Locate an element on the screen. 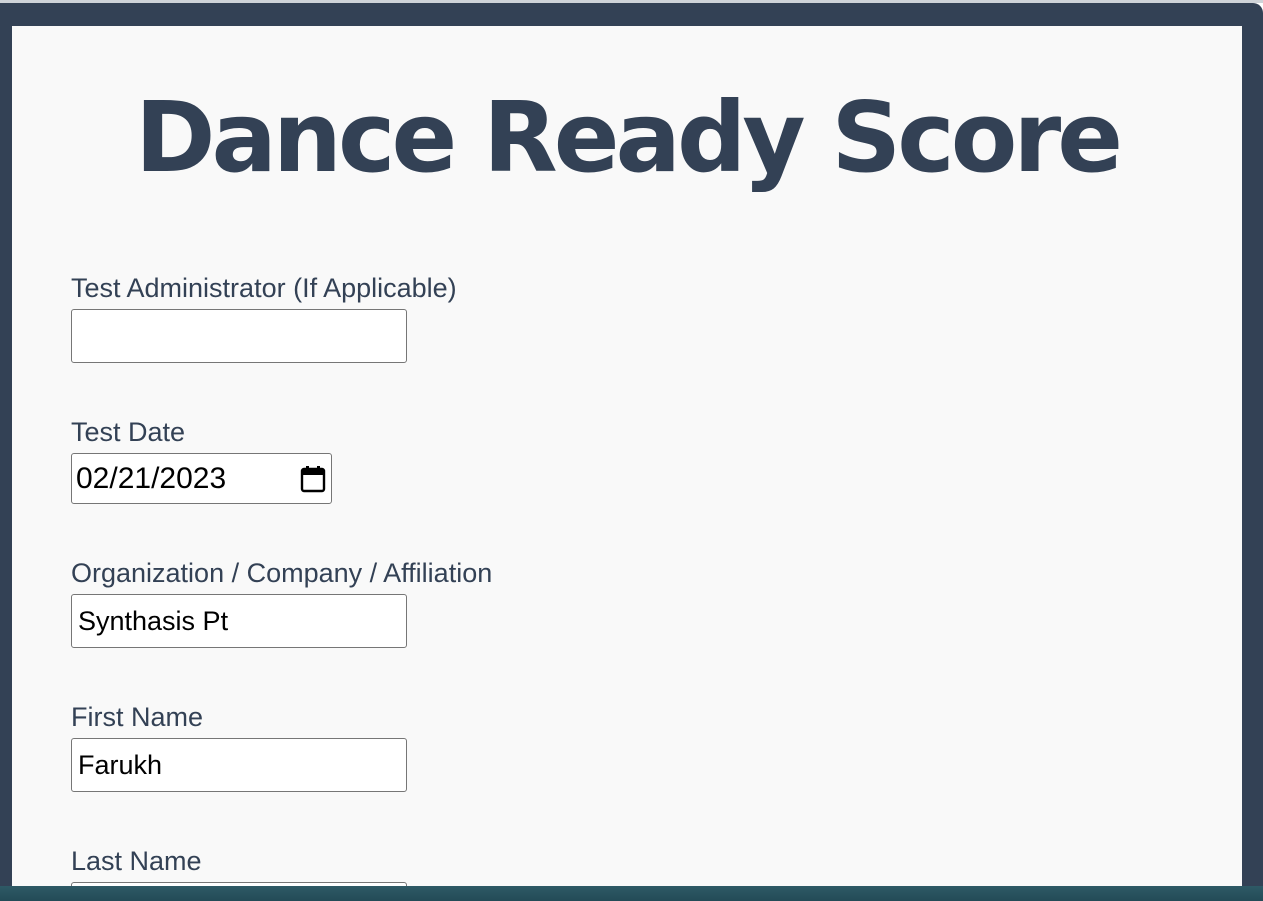  first-name-field: First Name is located at coordinates (239, 746).